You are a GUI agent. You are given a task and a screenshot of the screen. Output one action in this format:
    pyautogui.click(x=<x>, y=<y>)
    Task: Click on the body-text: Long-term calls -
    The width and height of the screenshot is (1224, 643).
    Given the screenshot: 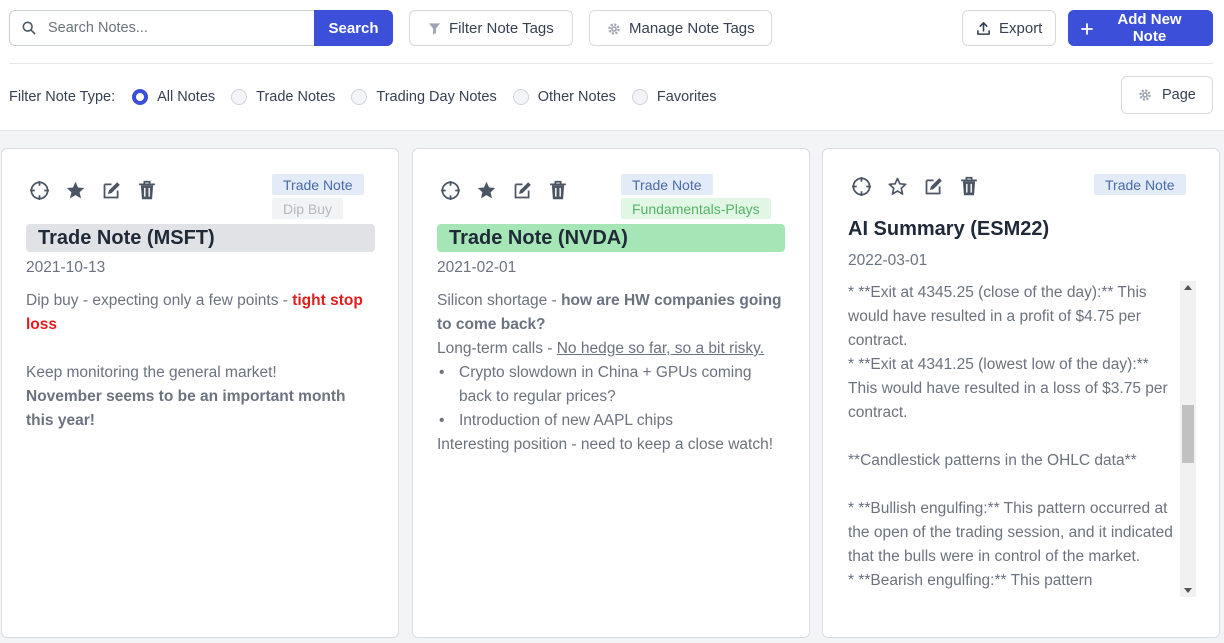 What is the action you would take?
    pyautogui.click(x=497, y=348)
    